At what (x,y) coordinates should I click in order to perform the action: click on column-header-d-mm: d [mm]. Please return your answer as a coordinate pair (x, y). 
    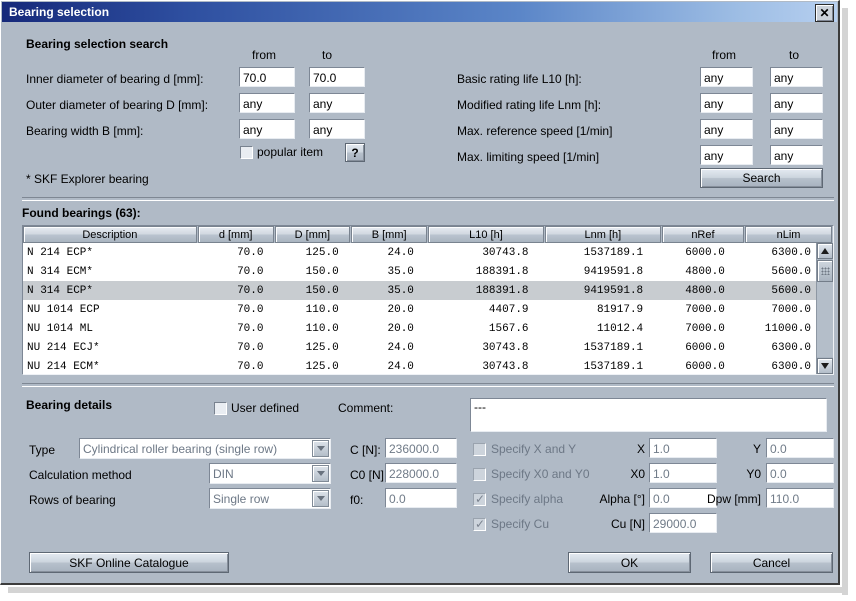
    Looking at the image, I should click on (235, 234).